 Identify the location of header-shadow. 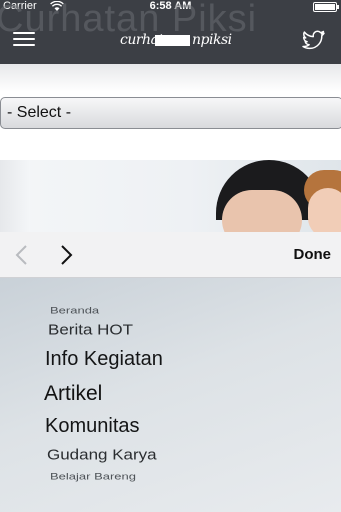
(170, 78).